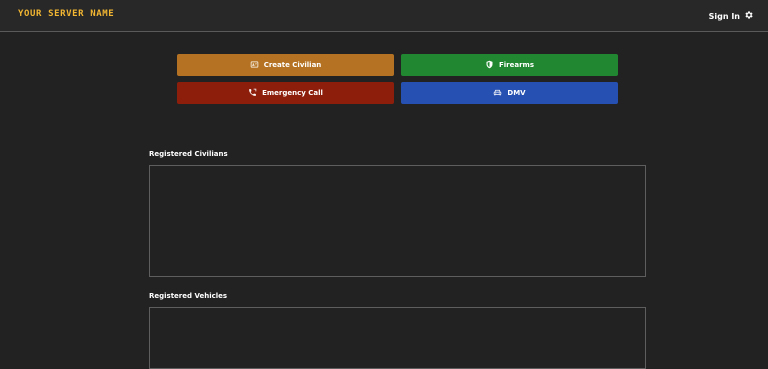 This screenshot has width=768, height=369. What do you see at coordinates (724, 16) in the screenshot?
I see `sign-in-label: Sign In` at bounding box center [724, 16].